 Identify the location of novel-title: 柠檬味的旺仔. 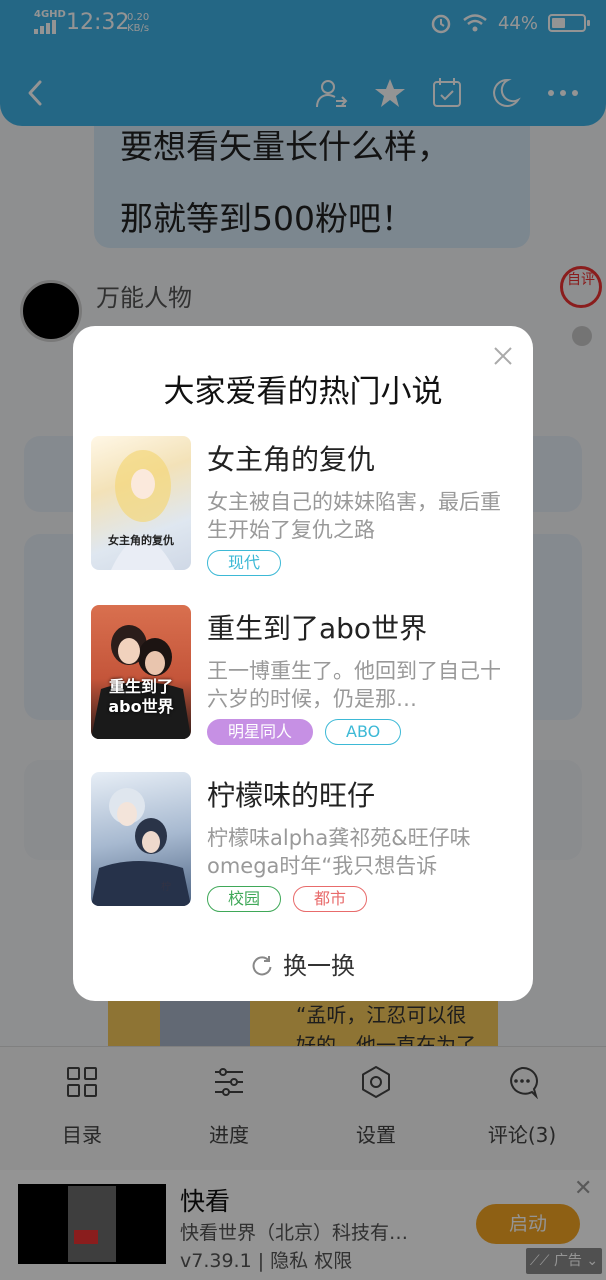
(291, 795).